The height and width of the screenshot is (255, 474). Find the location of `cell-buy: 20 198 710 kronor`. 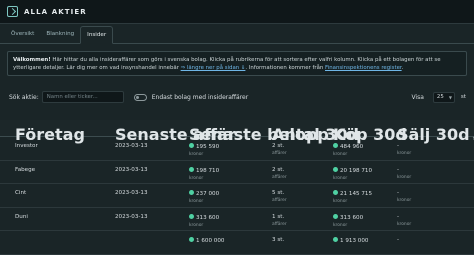

cell-buy: 20 198 710 kronor is located at coordinates (353, 173).